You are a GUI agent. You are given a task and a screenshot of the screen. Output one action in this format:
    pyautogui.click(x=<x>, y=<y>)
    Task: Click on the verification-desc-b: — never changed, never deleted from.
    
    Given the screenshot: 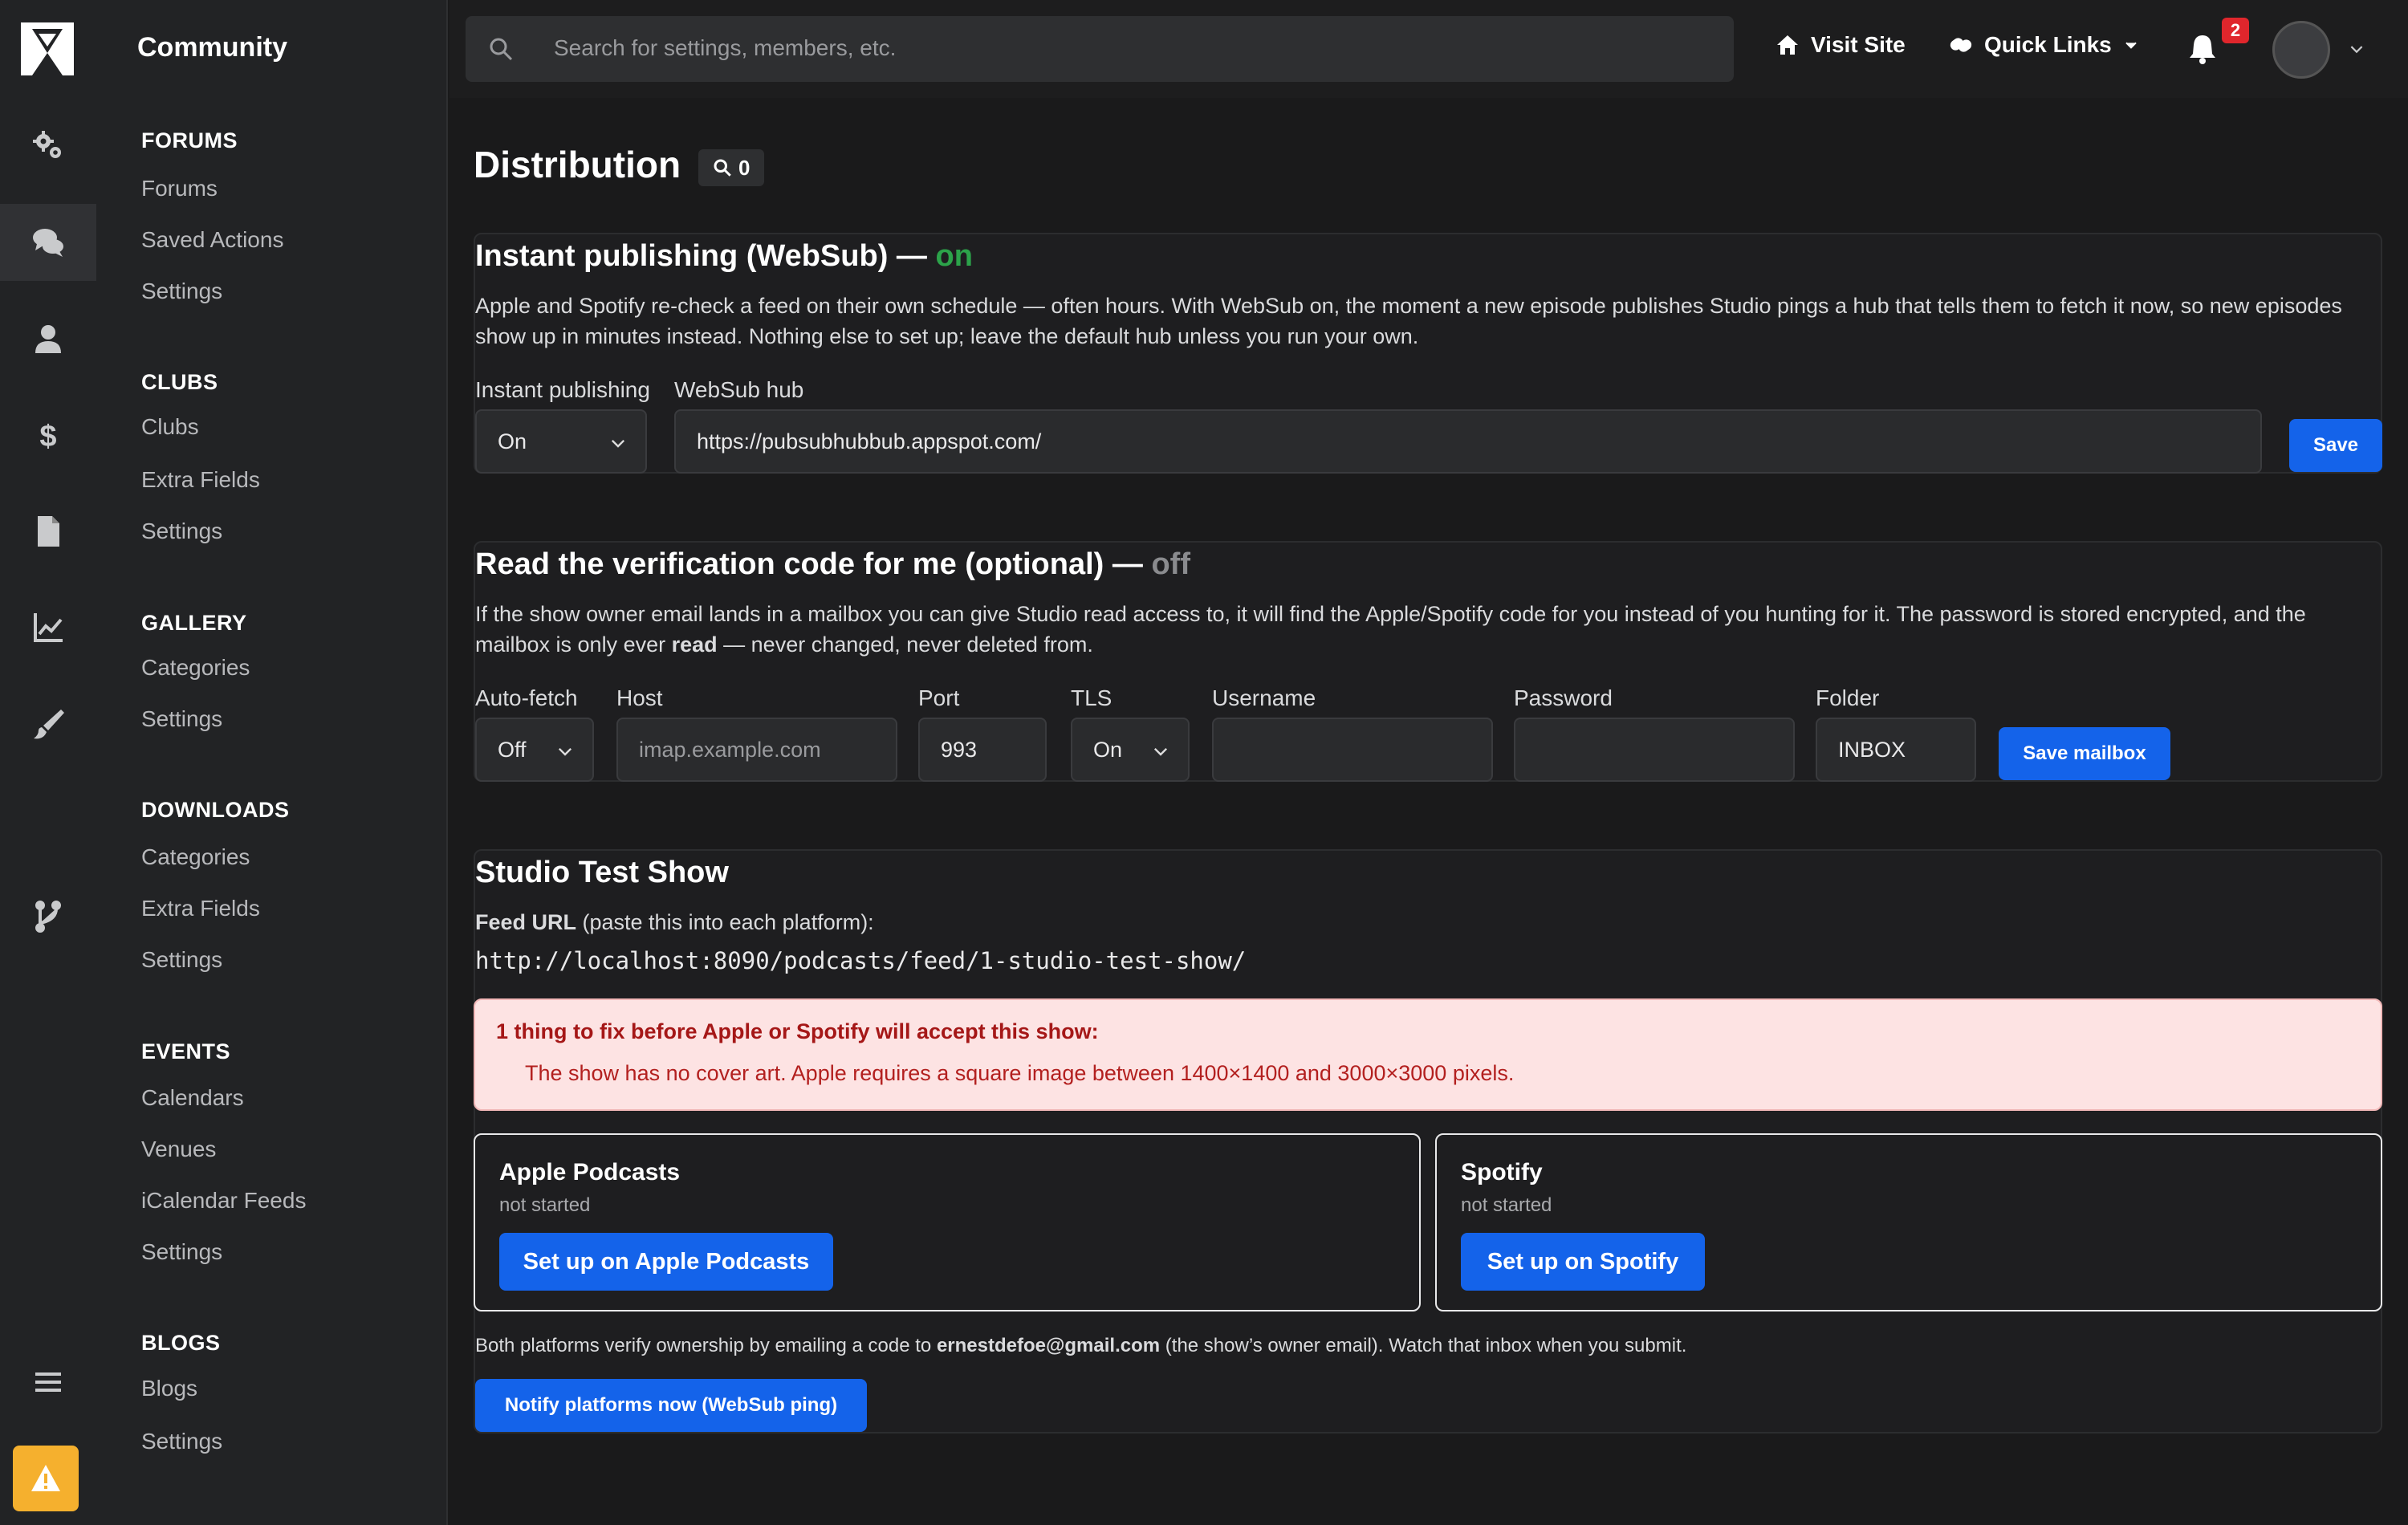 What is the action you would take?
    pyautogui.click(x=905, y=645)
    